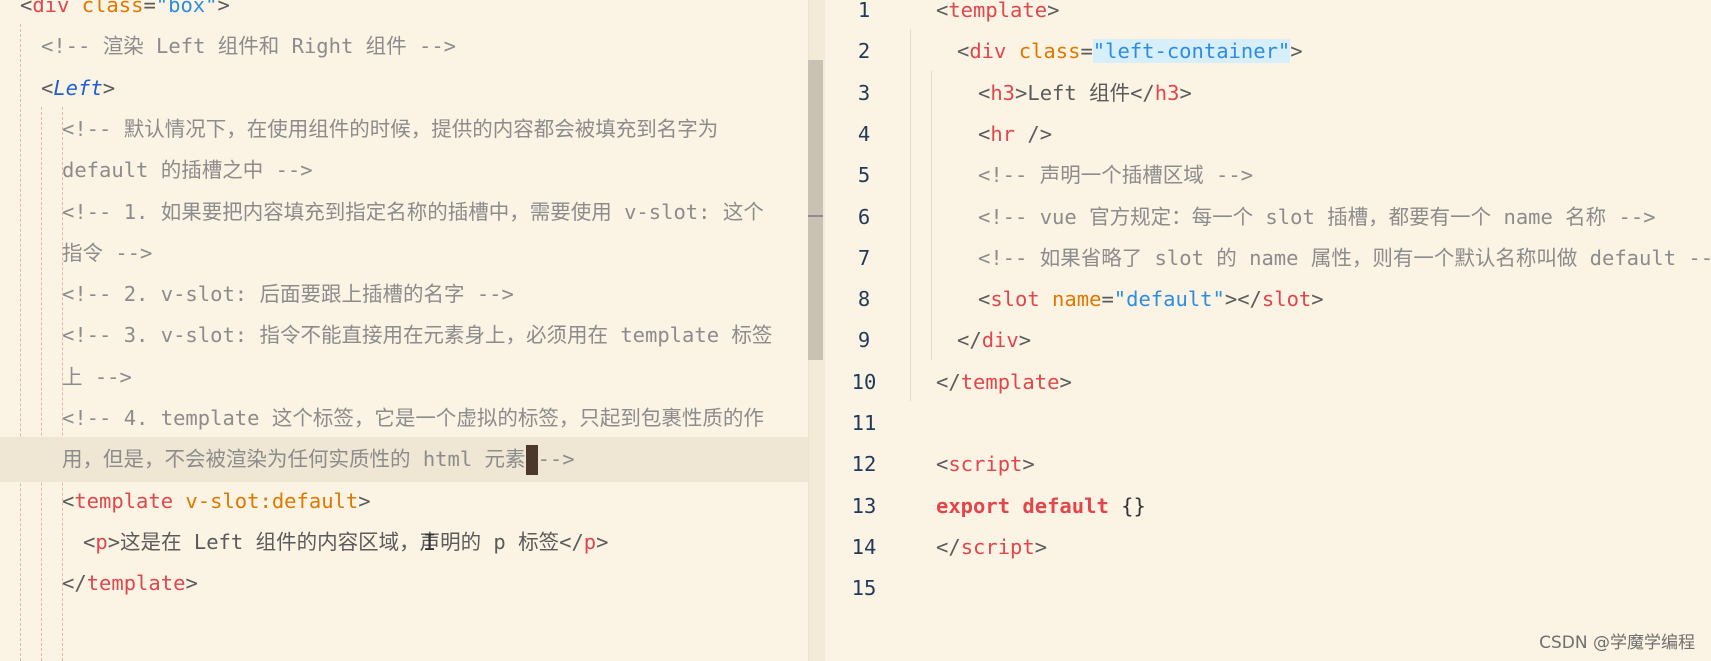 Image resolution: width=1711 pixels, height=661 pixels. What do you see at coordinates (1268, 340) in the screenshot?
I see `code-line: 9 </div>` at bounding box center [1268, 340].